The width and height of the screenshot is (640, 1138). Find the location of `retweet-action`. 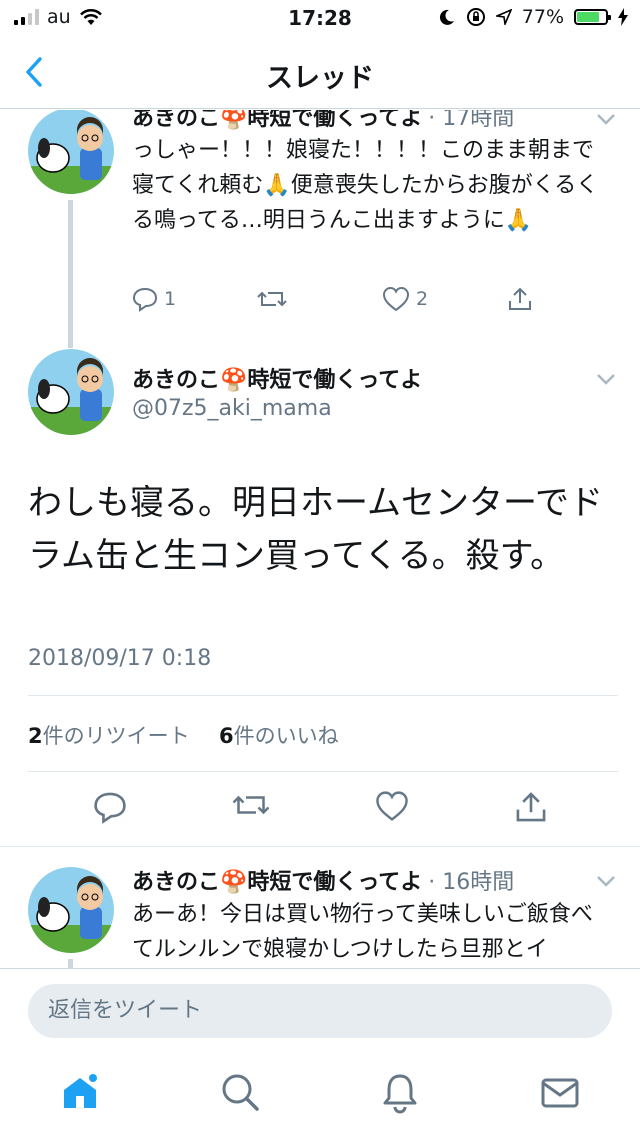

retweet-action is located at coordinates (319, 299).